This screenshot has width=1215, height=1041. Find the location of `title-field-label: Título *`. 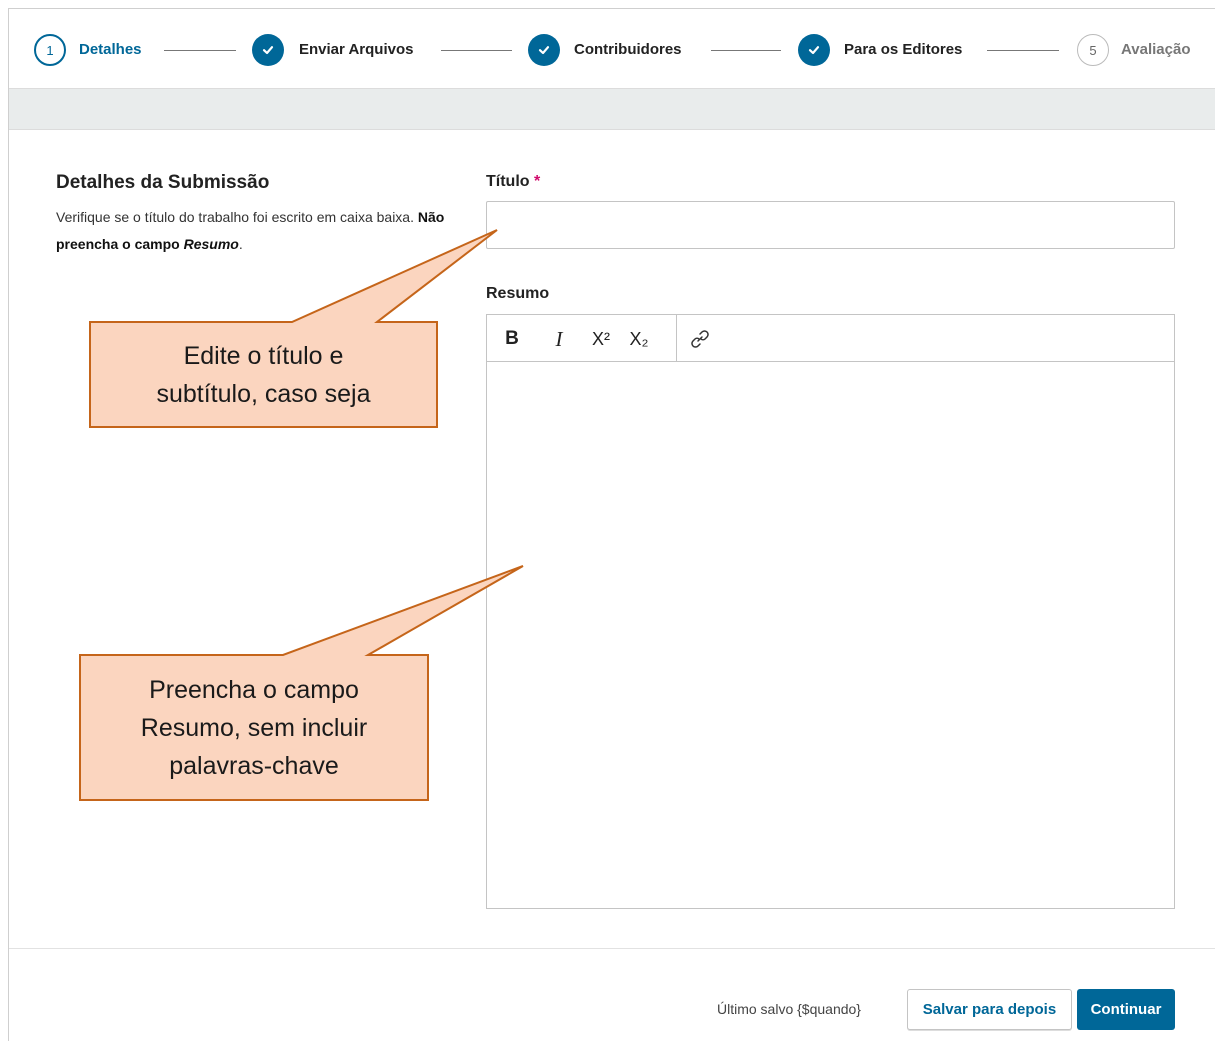

title-field-label: Título * is located at coordinates (513, 181).